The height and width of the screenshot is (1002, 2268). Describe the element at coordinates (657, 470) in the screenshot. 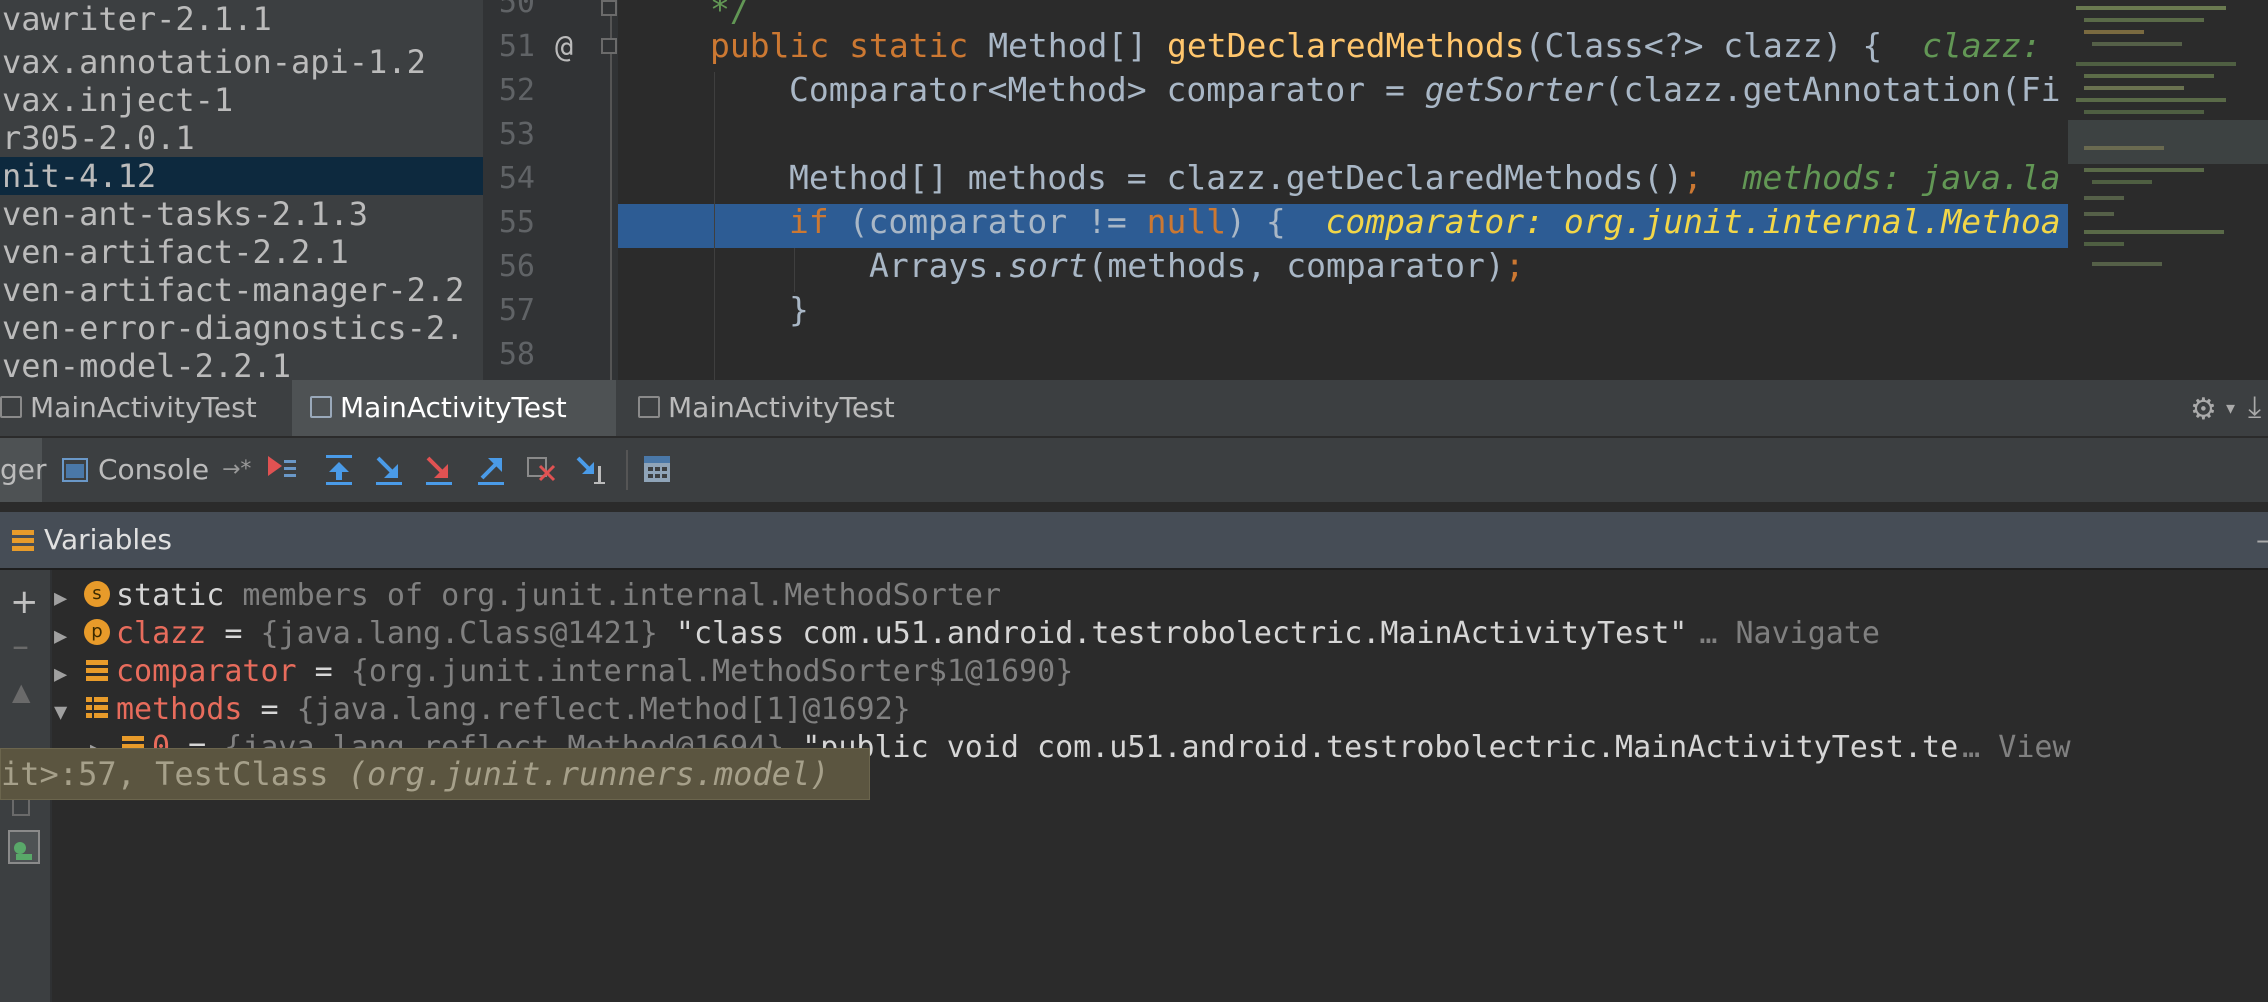

I see `evaluate-expression-icon` at that location.